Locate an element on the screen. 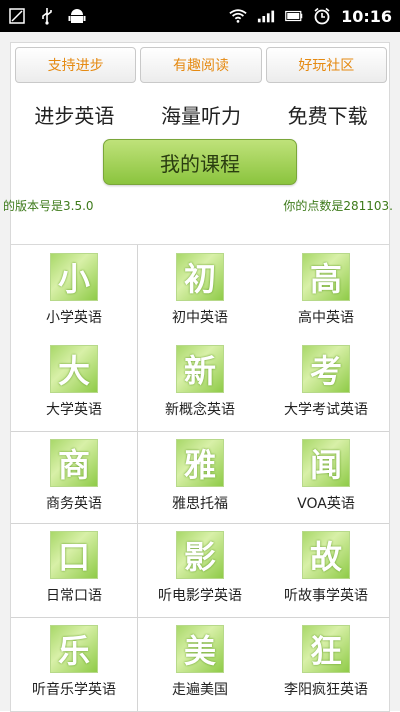  course-college-exam-english: 考 大学考试英语 is located at coordinates (326, 383).